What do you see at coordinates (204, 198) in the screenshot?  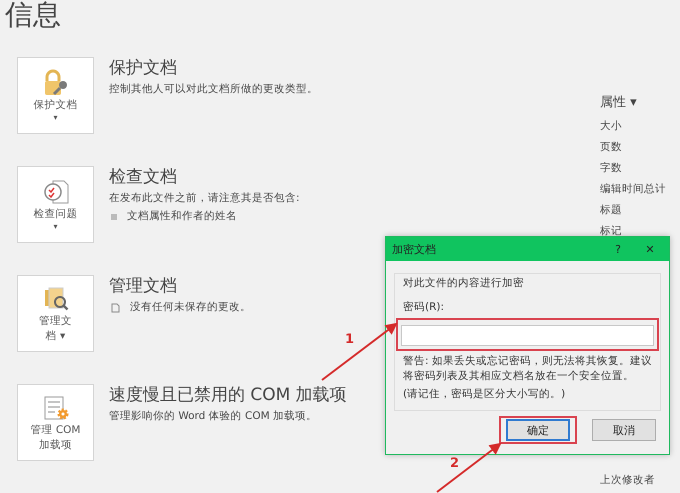 I see `section-description: 在发布此文件之前，请注意其是否包含:` at bounding box center [204, 198].